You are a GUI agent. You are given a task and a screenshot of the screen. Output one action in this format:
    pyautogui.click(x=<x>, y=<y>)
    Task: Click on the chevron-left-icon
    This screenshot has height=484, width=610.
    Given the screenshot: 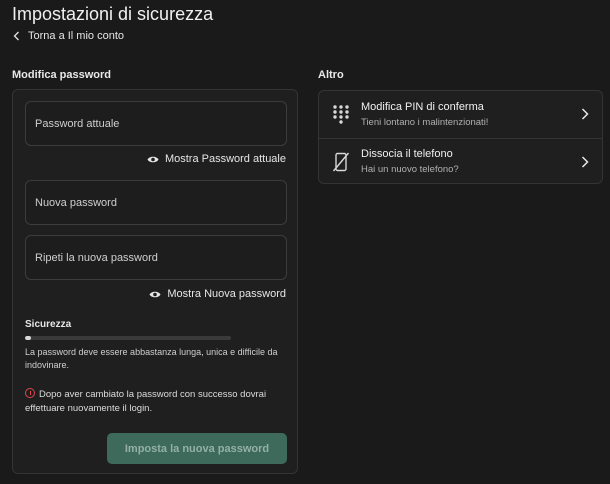 What is the action you would take?
    pyautogui.click(x=16, y=36)
    